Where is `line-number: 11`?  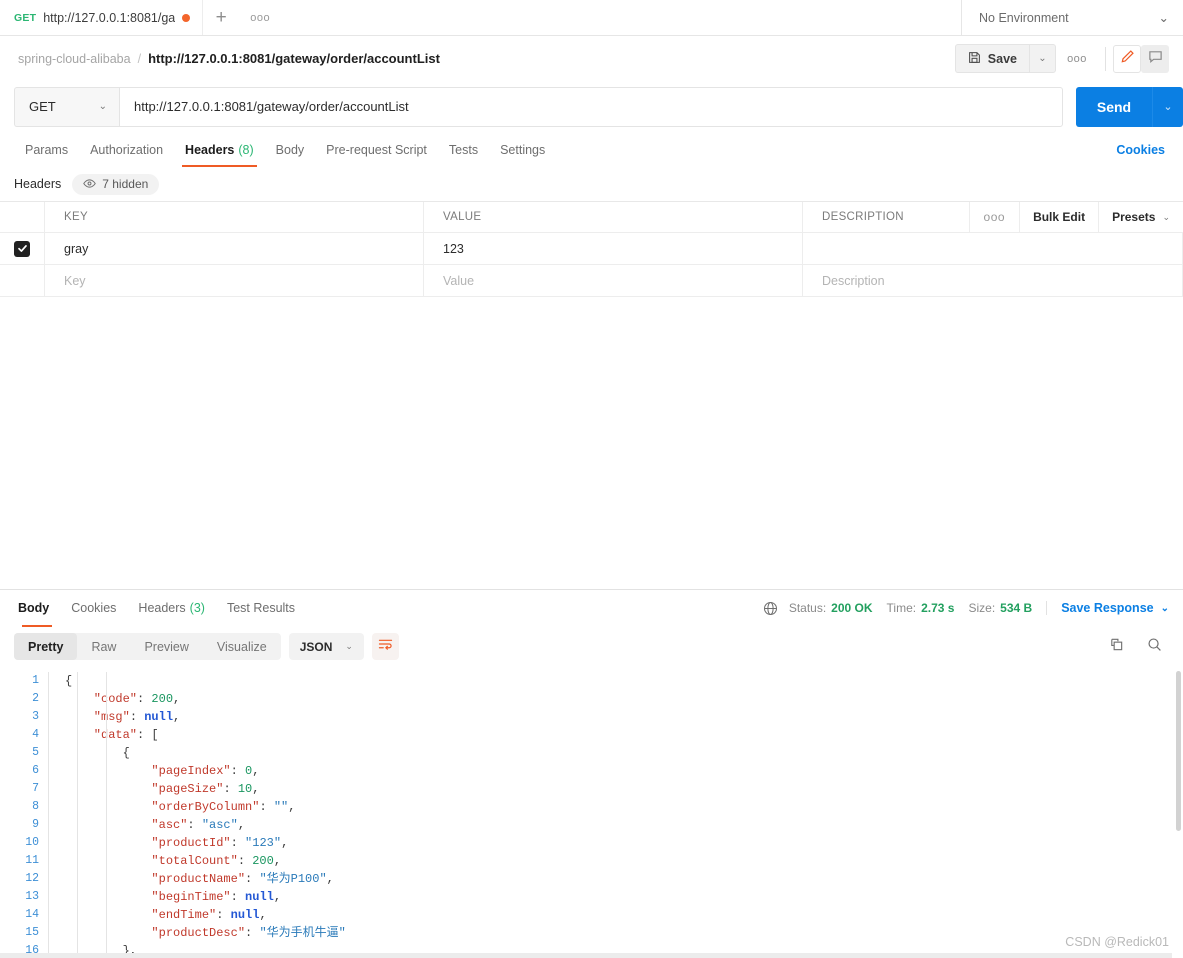 line-number: 11 is located at coordinates (32, 860).